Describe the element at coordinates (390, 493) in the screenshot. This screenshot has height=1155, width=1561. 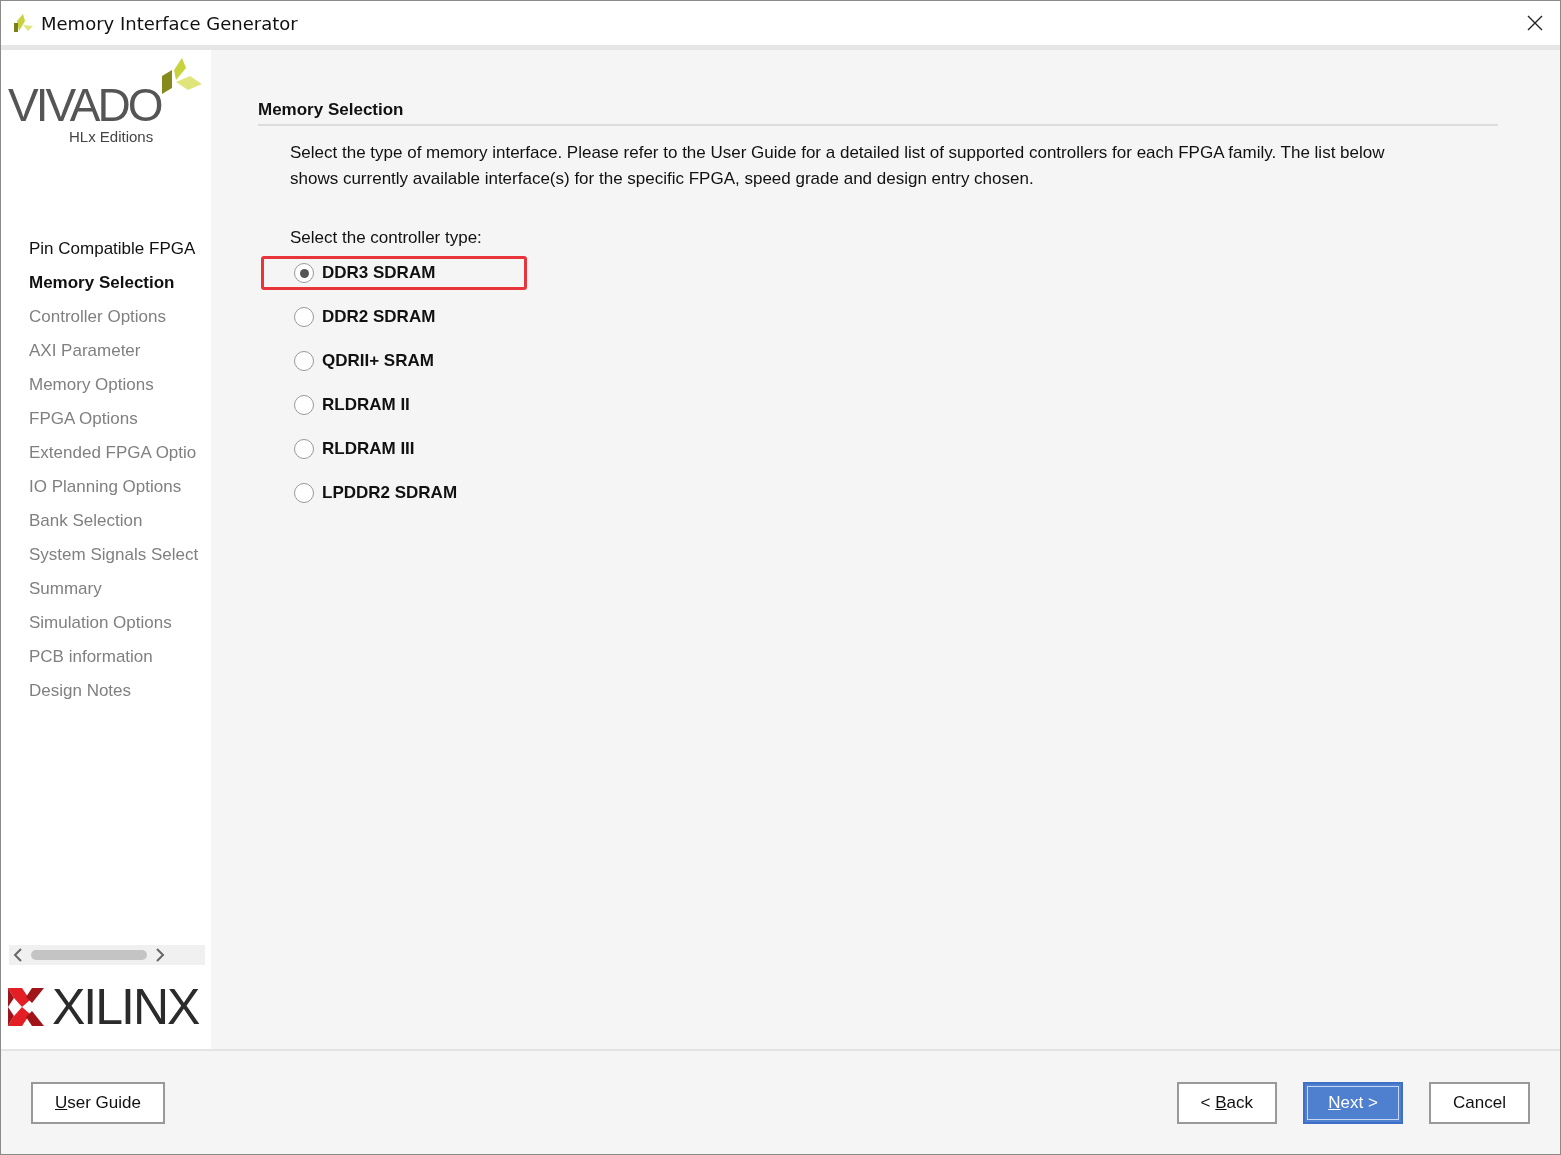
I see `option-label: LPDDR2 SDRAM` at that location.